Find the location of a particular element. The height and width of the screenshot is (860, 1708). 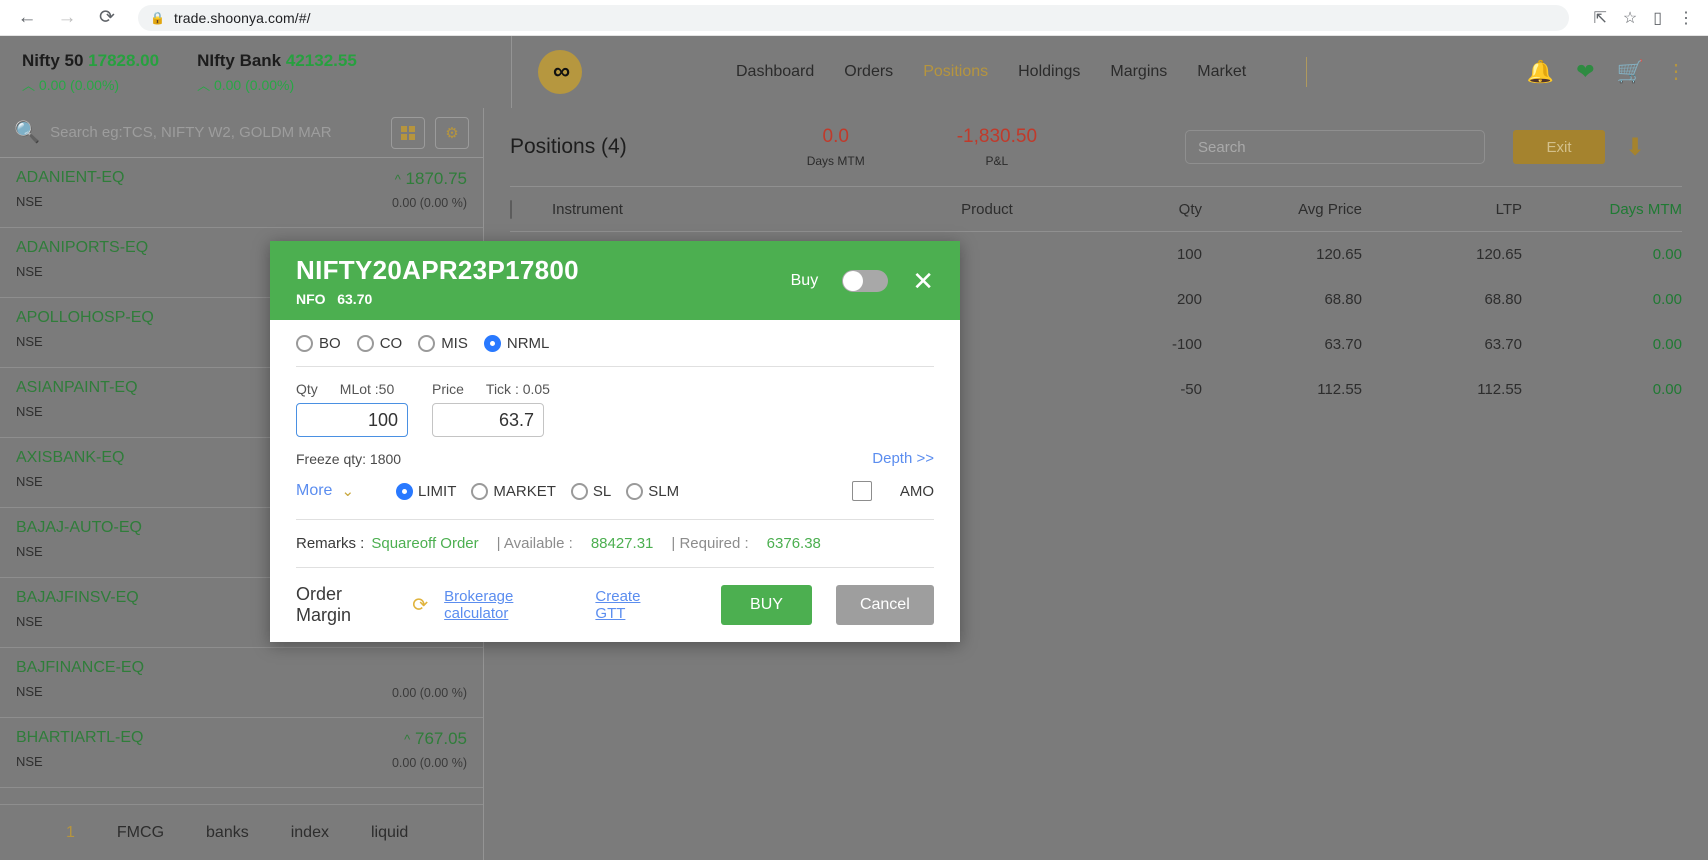

qty-price-fields: Qty MLot :50 Price Tick : 0.05 is located at coordinates (615, 402).